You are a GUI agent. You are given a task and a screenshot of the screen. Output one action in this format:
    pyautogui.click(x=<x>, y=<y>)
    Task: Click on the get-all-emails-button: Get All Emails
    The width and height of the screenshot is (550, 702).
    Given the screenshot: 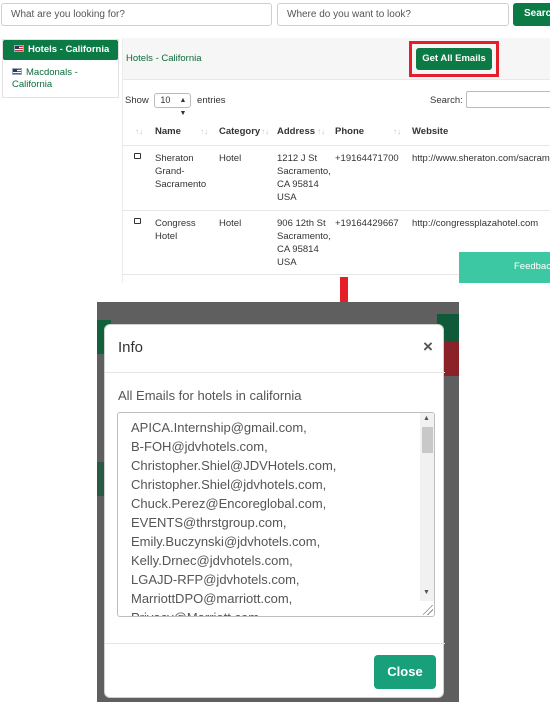 What is the action you would take?
    pyautogui.click(x=454, y=59)
    